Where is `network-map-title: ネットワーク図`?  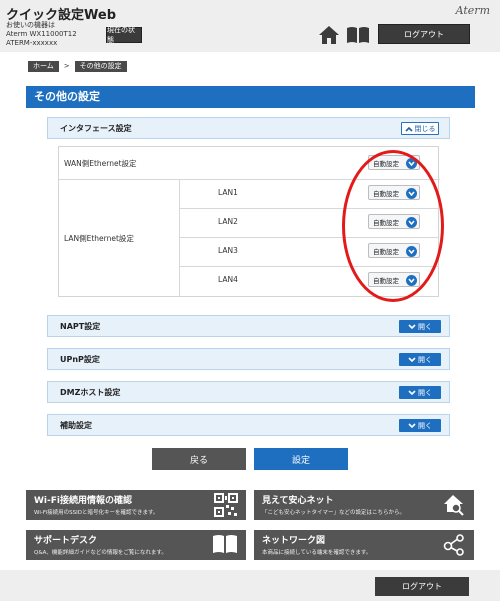
network-map-title: ネットワーク図 is located at coordinates (294, 541).